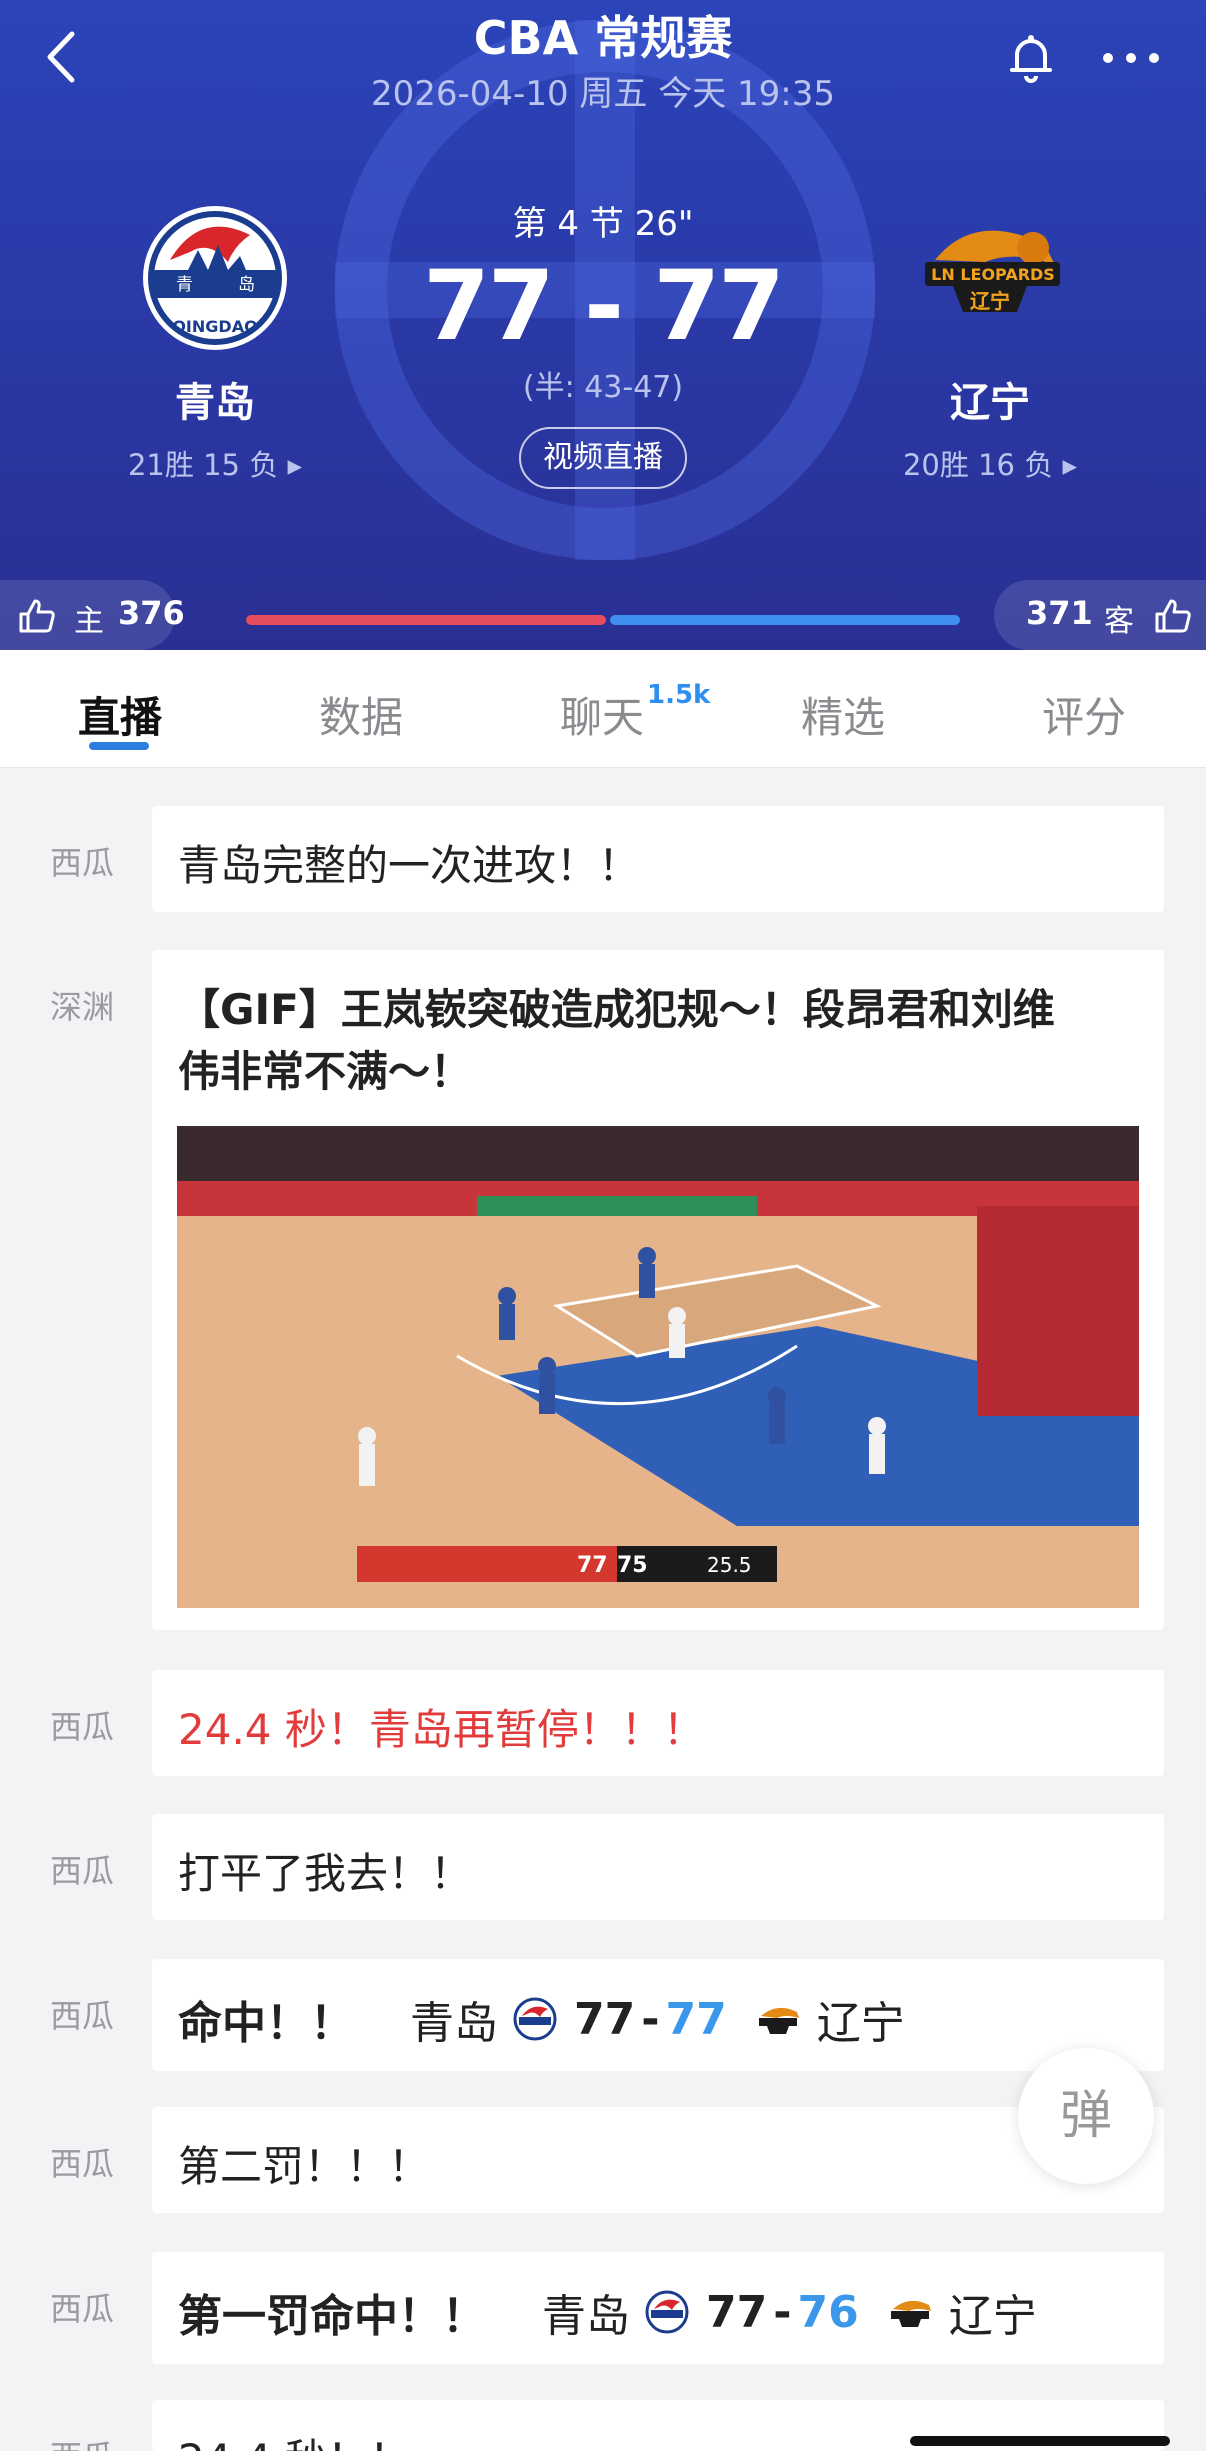  Describe the element at coordinates (1086, 2116) in the screenshot. I see `danmaku-toggle-button: 弹` at that location.